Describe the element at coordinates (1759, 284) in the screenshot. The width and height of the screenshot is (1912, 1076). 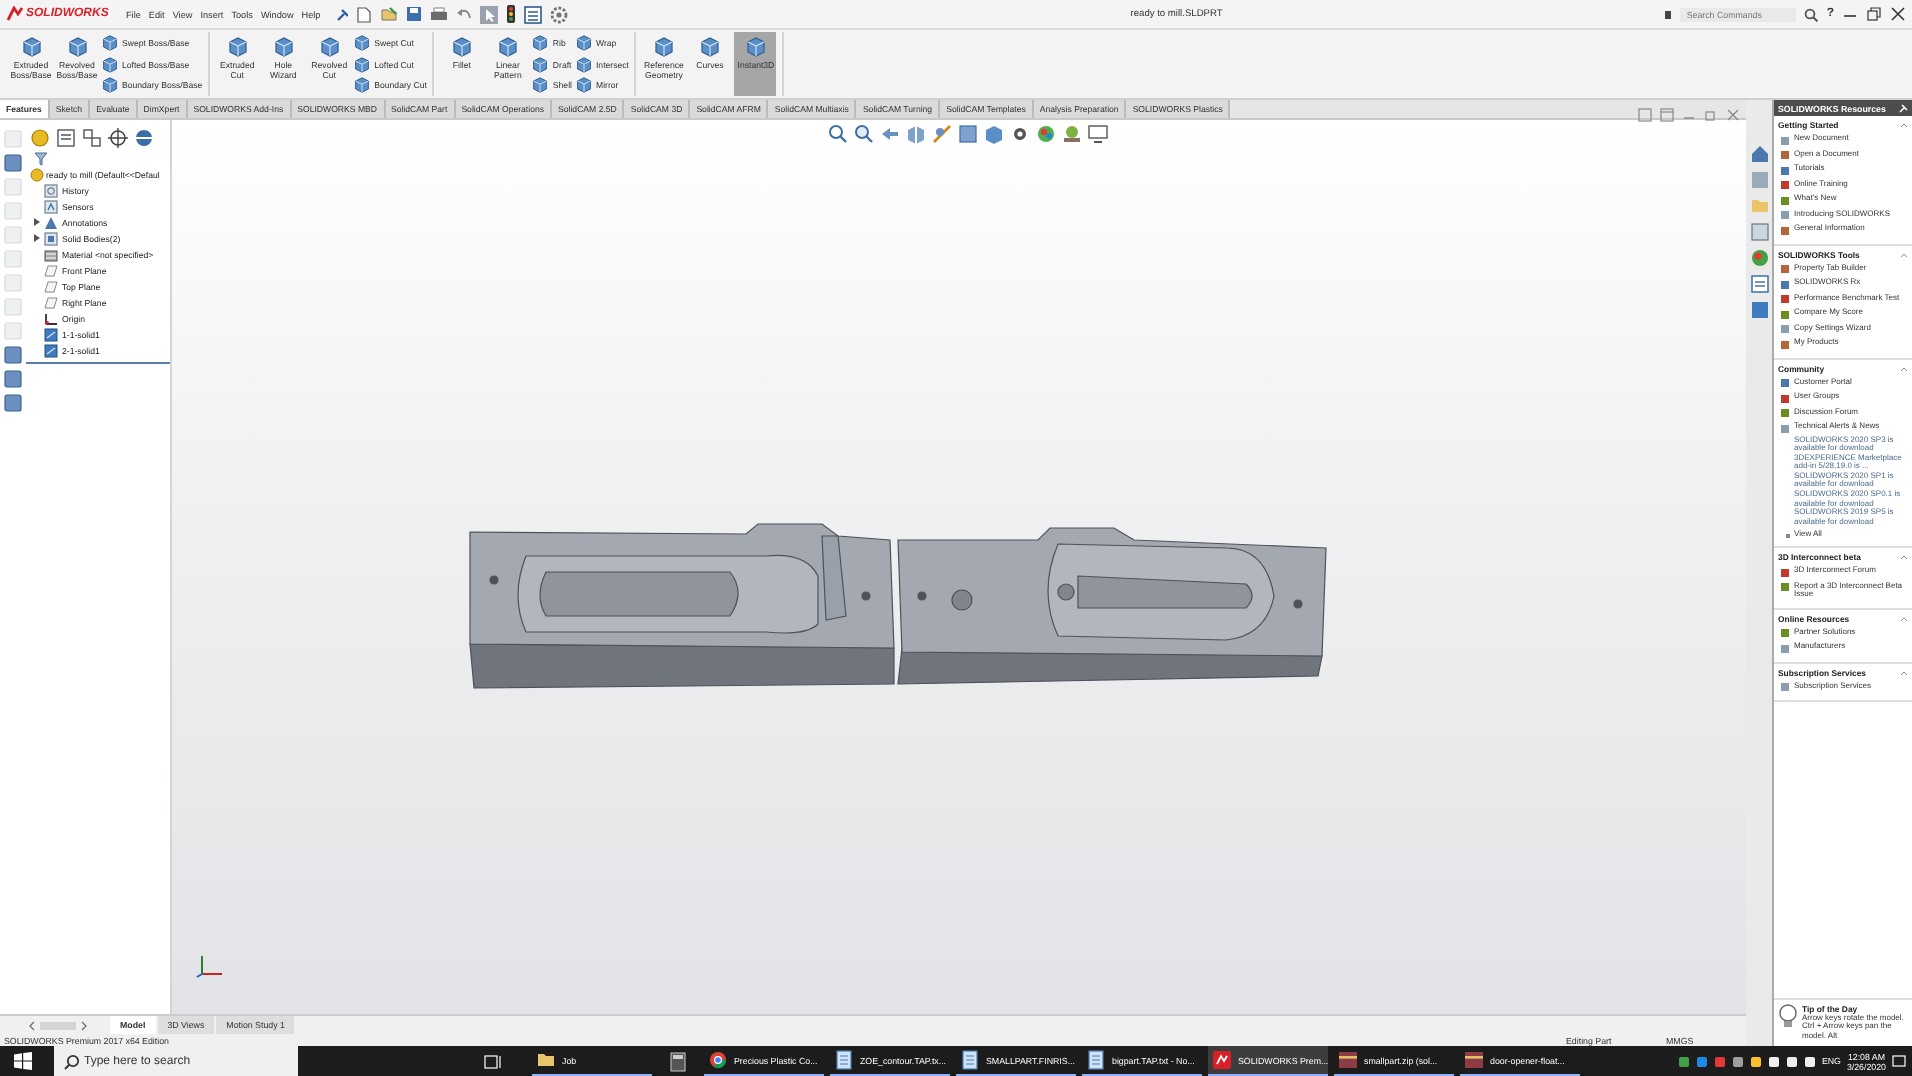
I see `custom-properties-icon` at that location.